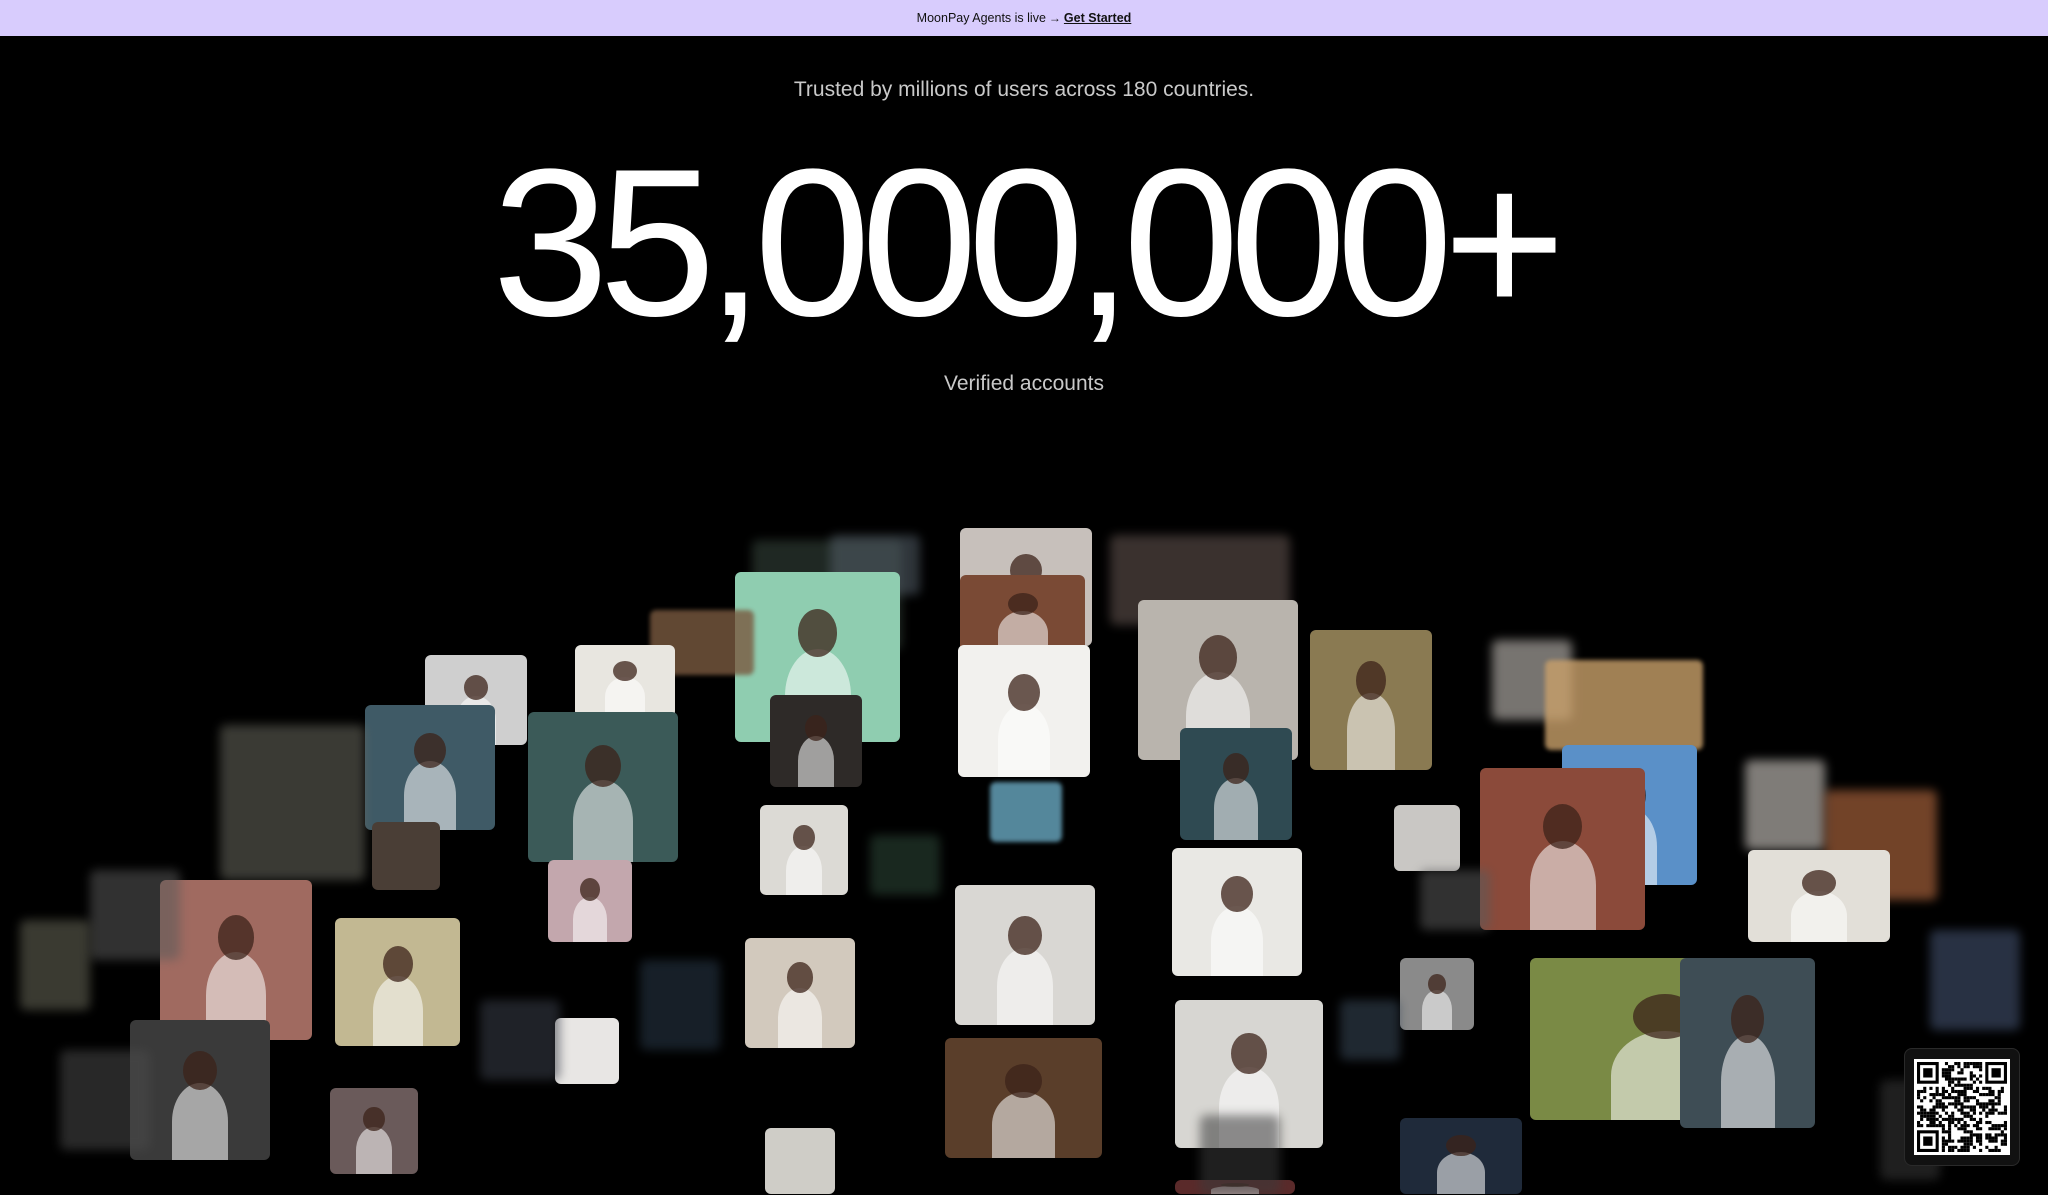 The width and height of the screenshot is (2048, 1195). I want to click on qr-code-icon, so click(1962, 1107).